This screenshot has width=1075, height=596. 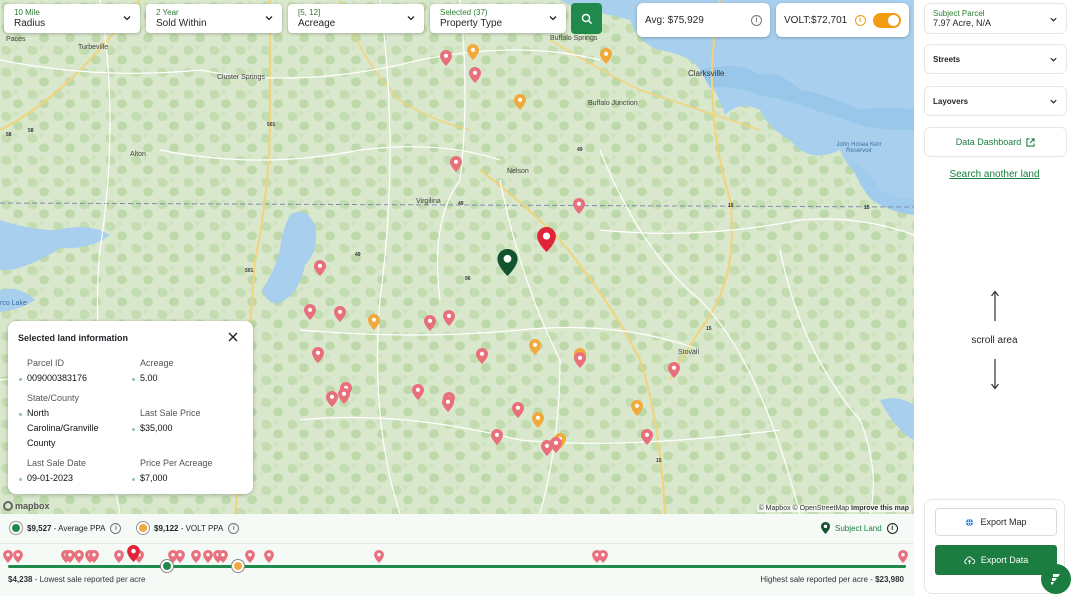 What do you see at coordinates (498, 18) in the screenshot?
I see `property-type-filter: Selected (37) Property Type` at bounding box center [498, 18].